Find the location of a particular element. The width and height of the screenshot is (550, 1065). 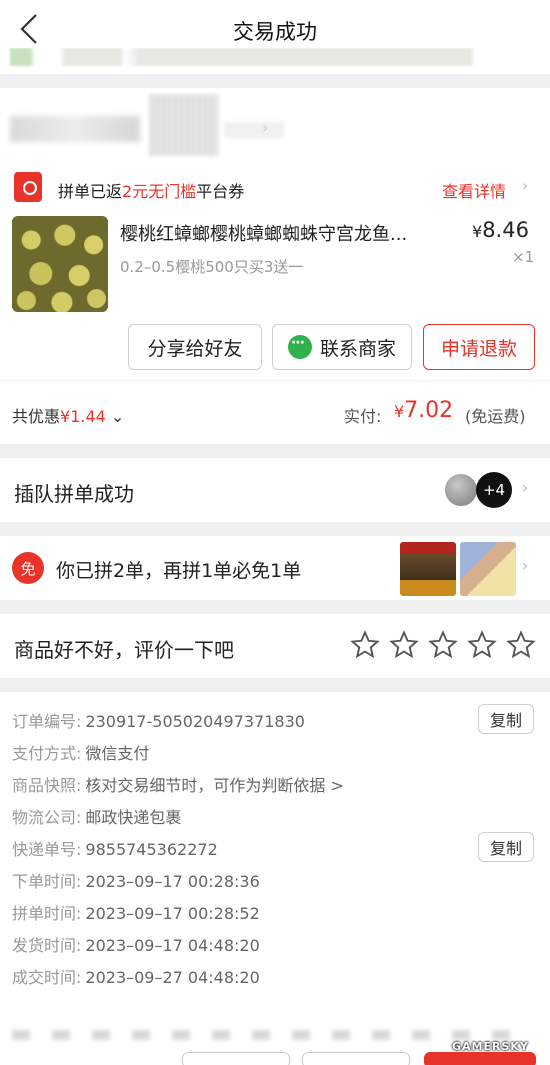

refund-label: 申请退款 is located at coordinates (478, 348).